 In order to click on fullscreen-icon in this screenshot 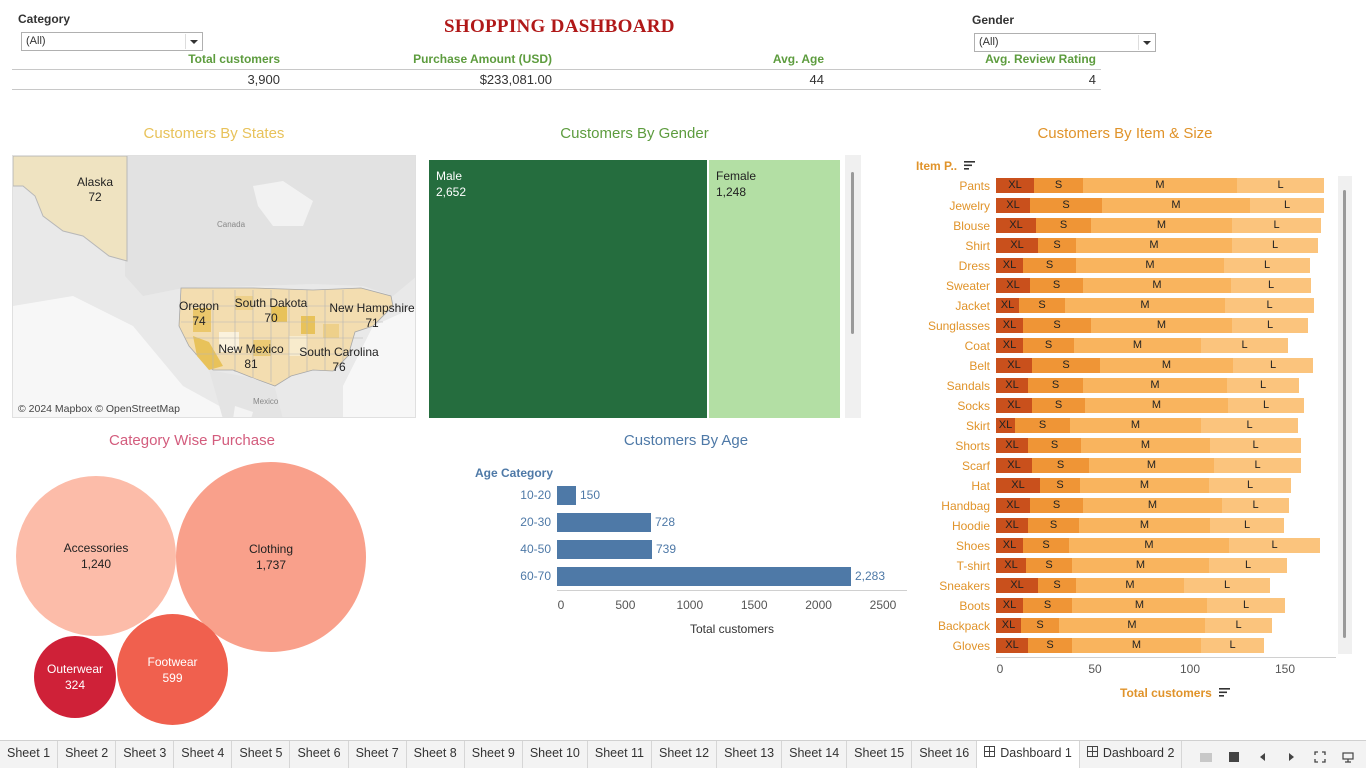, I will do `click(1319, 756)`.